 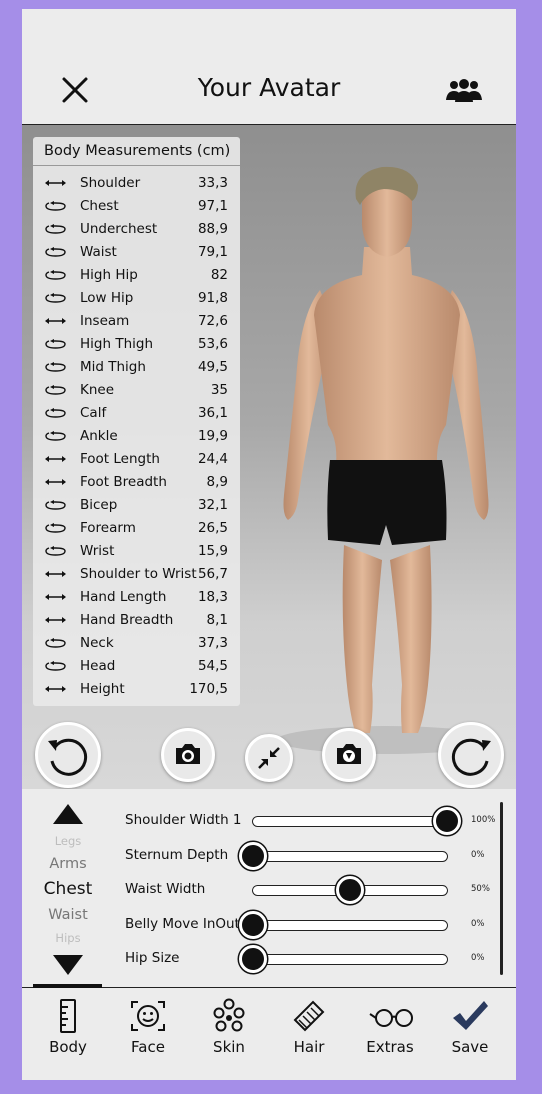 I want to click on nav-item-extras: Extras, so click(x=390, y=1034).